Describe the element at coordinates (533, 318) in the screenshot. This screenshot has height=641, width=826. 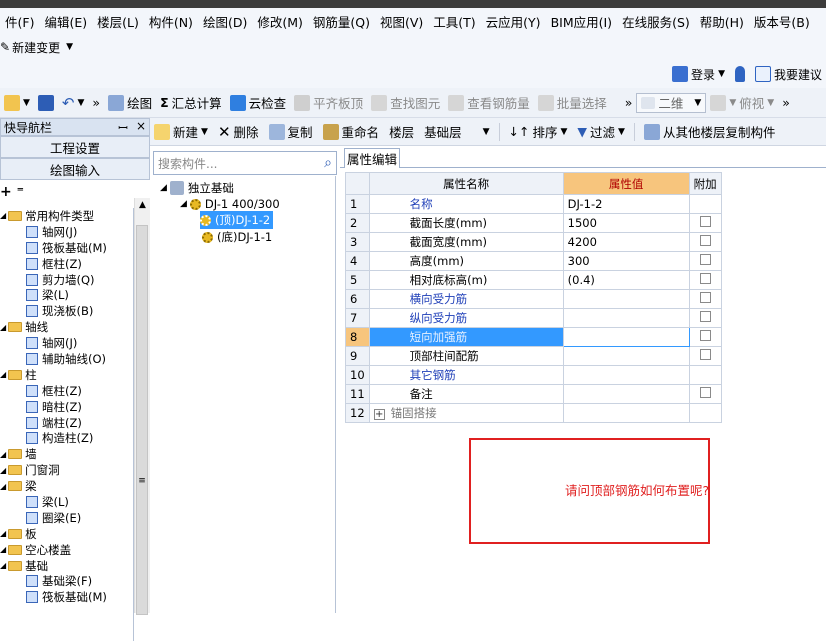
I see `property-row: 7 纵向受力筋` at that location.